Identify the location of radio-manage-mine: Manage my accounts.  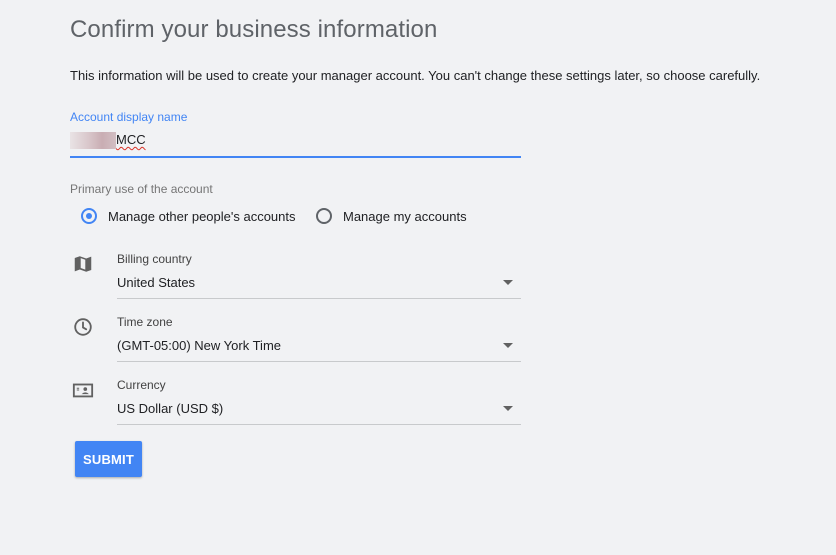
(391, 216).